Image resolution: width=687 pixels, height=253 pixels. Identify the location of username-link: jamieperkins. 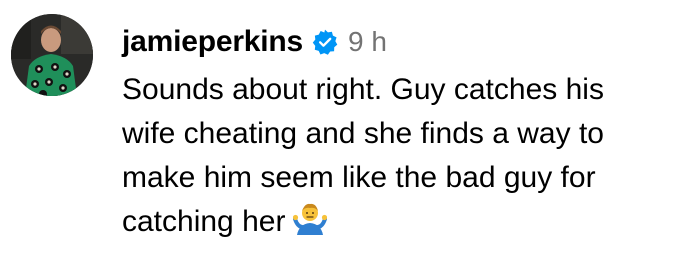
(212, 42).